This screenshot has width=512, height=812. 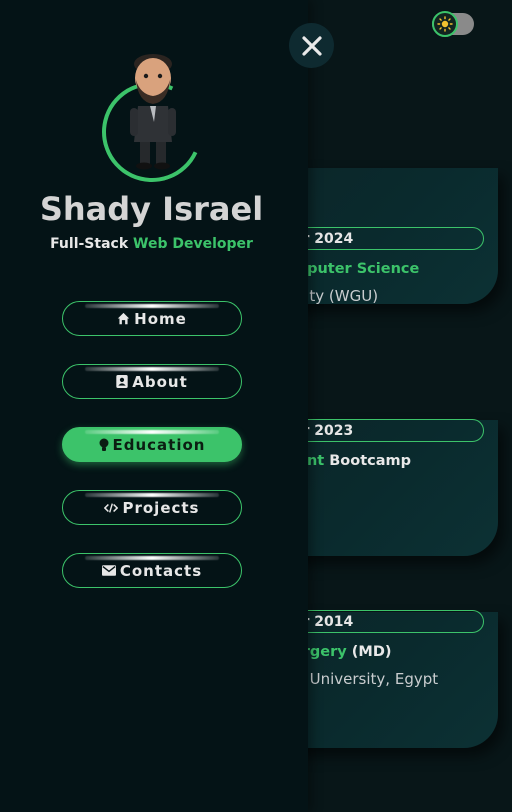 I want to click on home-icon, so click(x=123, y=318).